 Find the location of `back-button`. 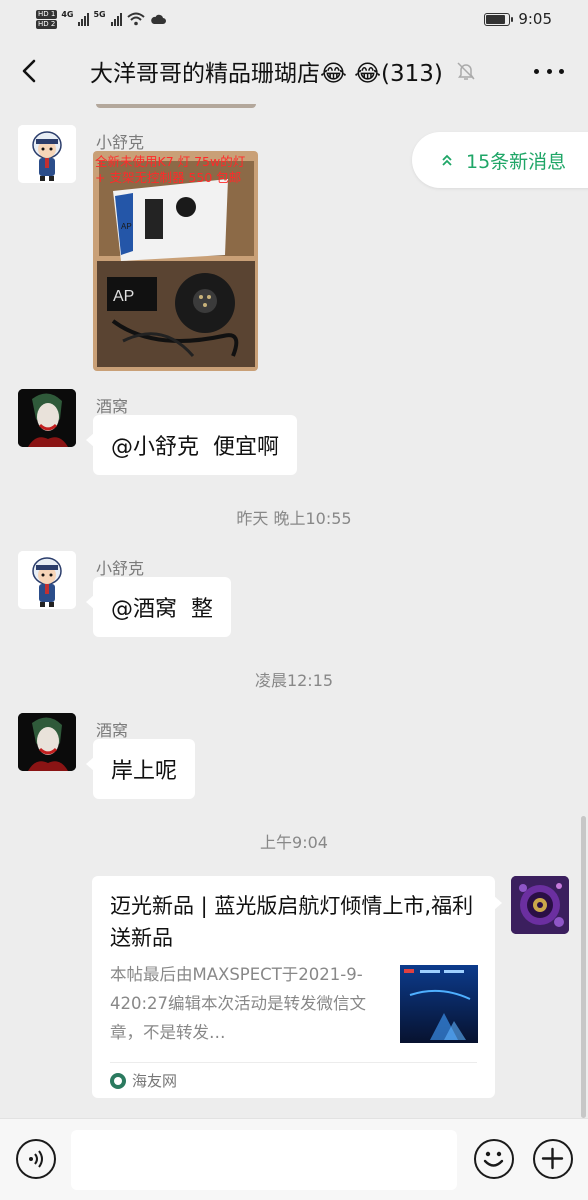

back-button is located at coordinates (30, 71).